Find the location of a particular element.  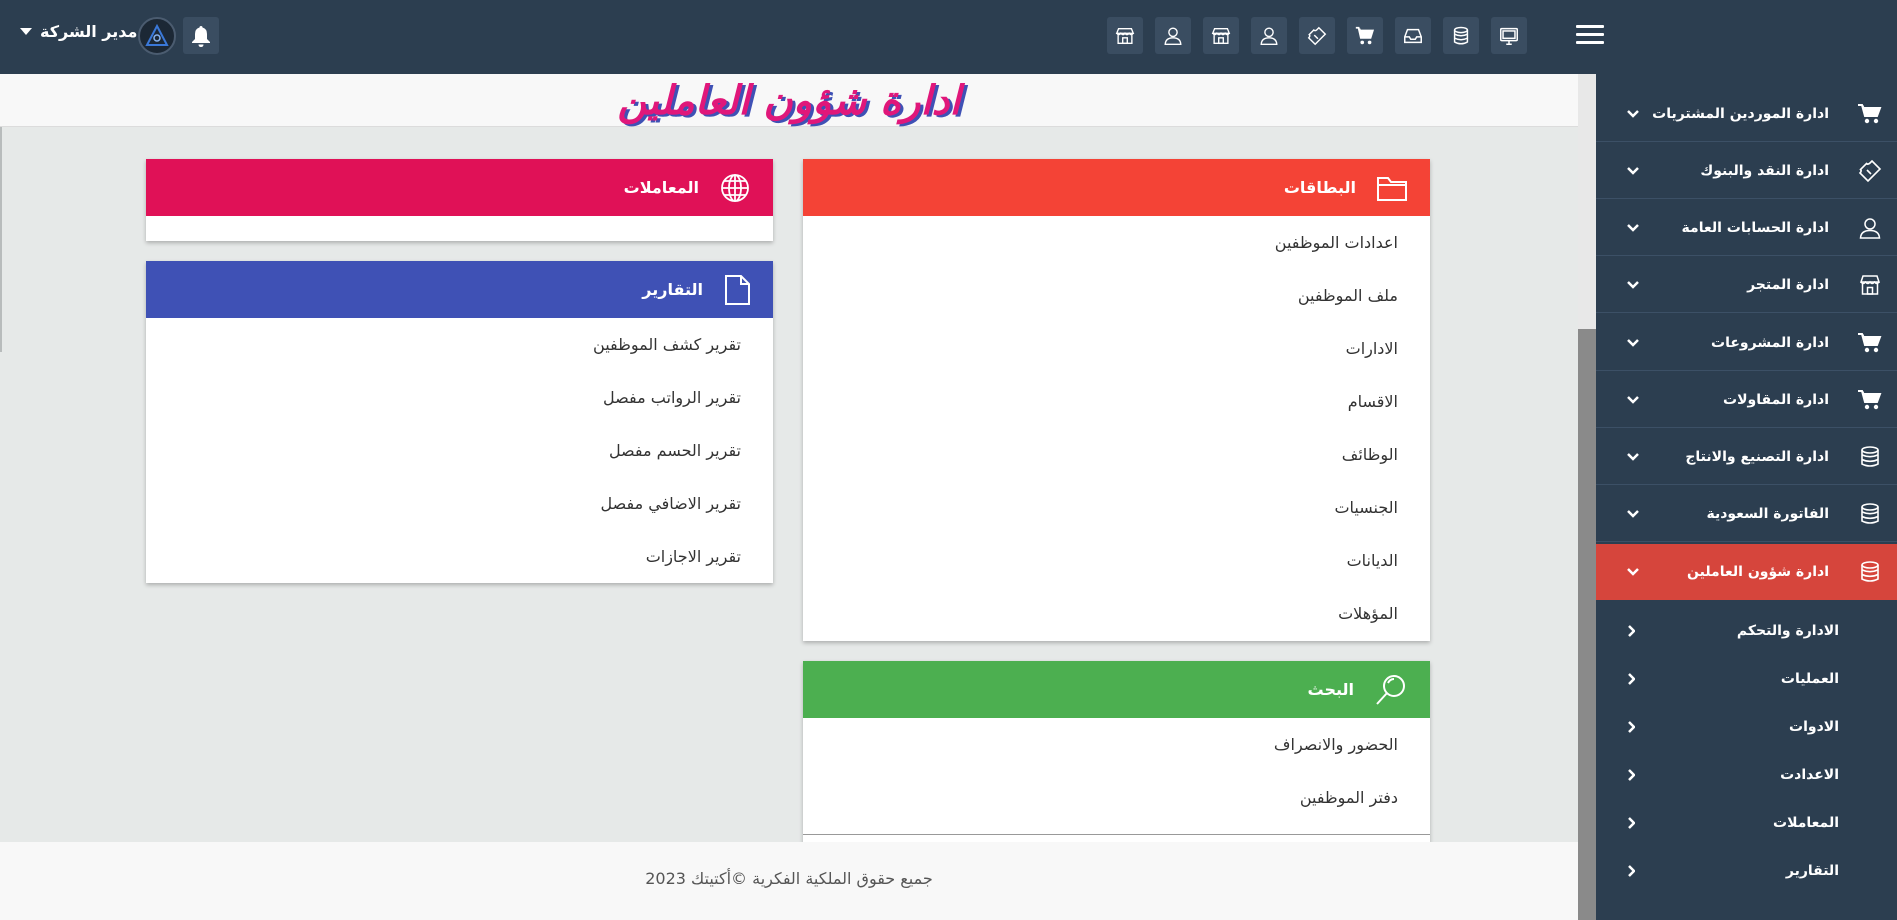

sidebar-item-cash-banks: ادارة النقد والبنوك is located at coordinates (1746, 171).